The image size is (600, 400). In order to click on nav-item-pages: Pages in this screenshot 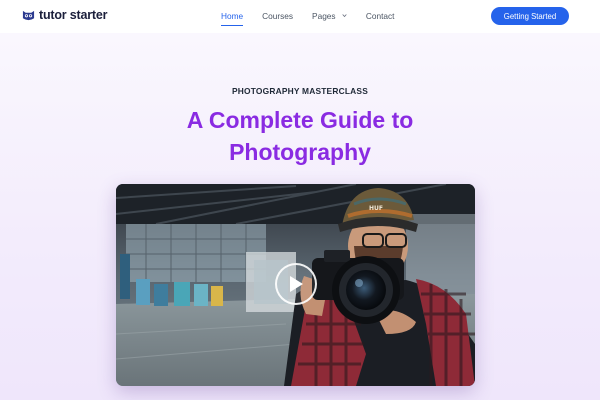, I will do `click(329, 16)`.